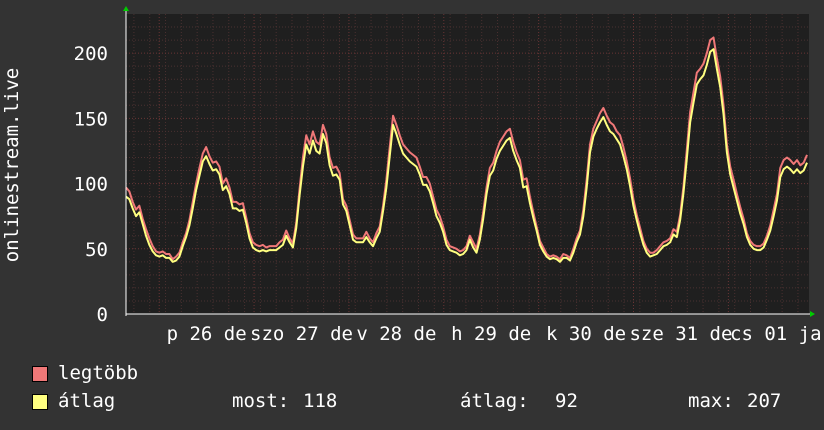 Image resolution: width=824 pixels, height=430 pixels. Describe the element at coordinates (812, 314) in the screenshot. I see `x-axis-arrow` at that location.